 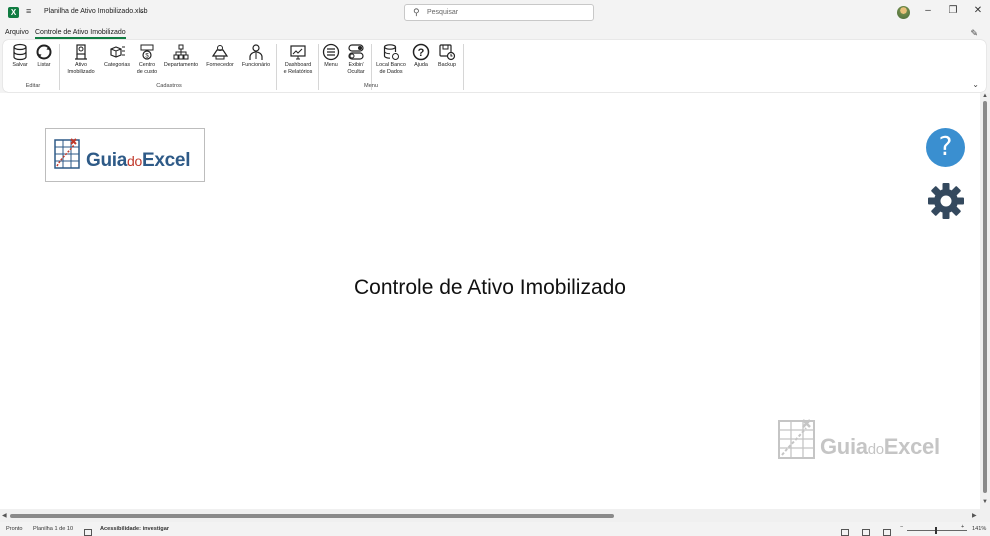 I want to click on scroll-right-icon: ▶, so click(x=974, y=515).